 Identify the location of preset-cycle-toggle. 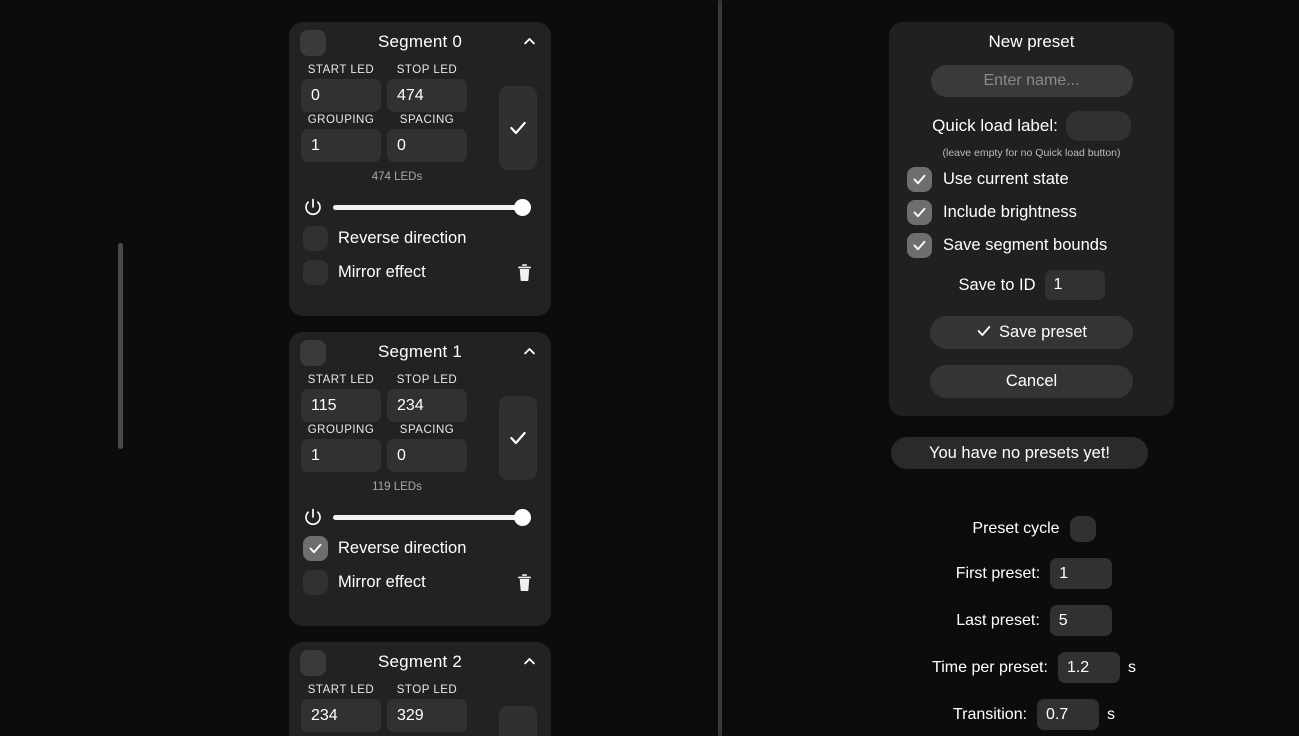
(1082, 529).